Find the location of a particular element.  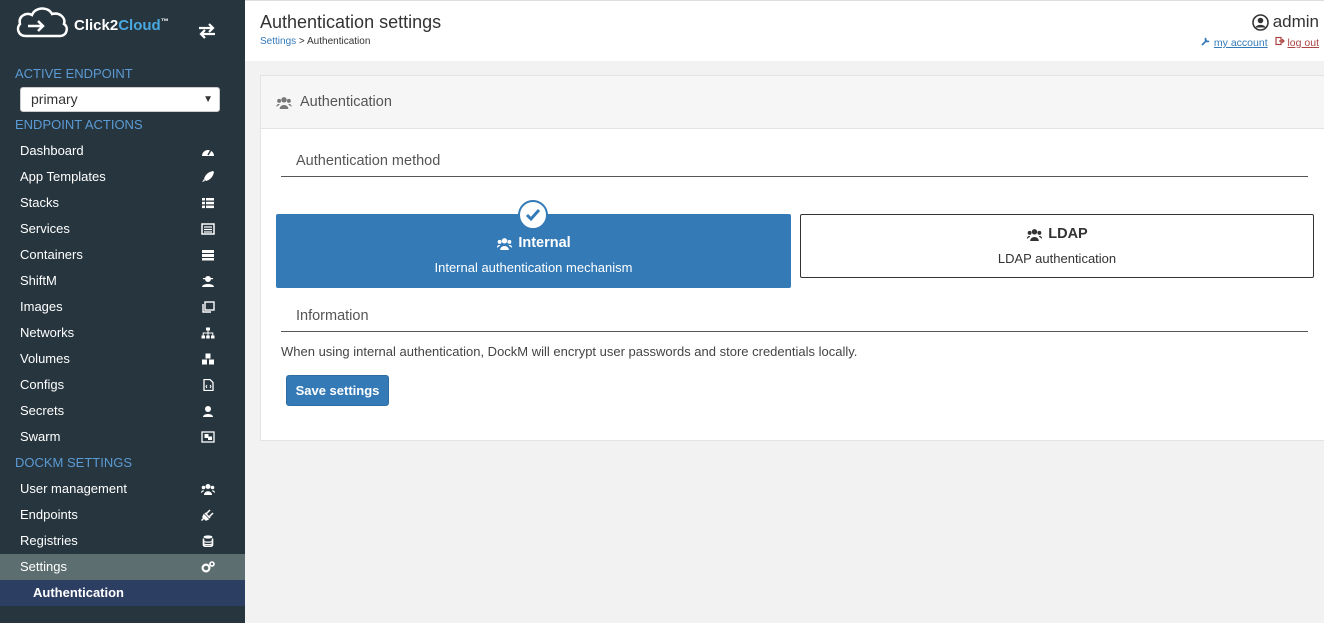

endpoint-actions-label: ENDPOINT ACTIONS is located at coordinates (79, 124).